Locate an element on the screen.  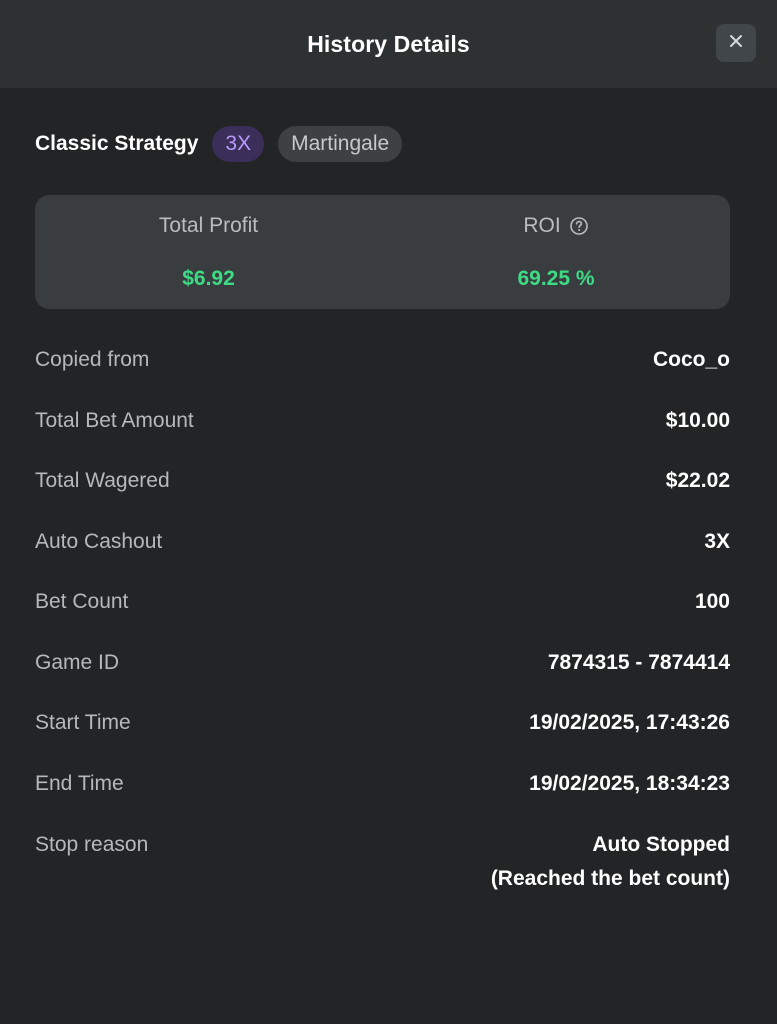
close-icon is located at coordinates (736, 43).